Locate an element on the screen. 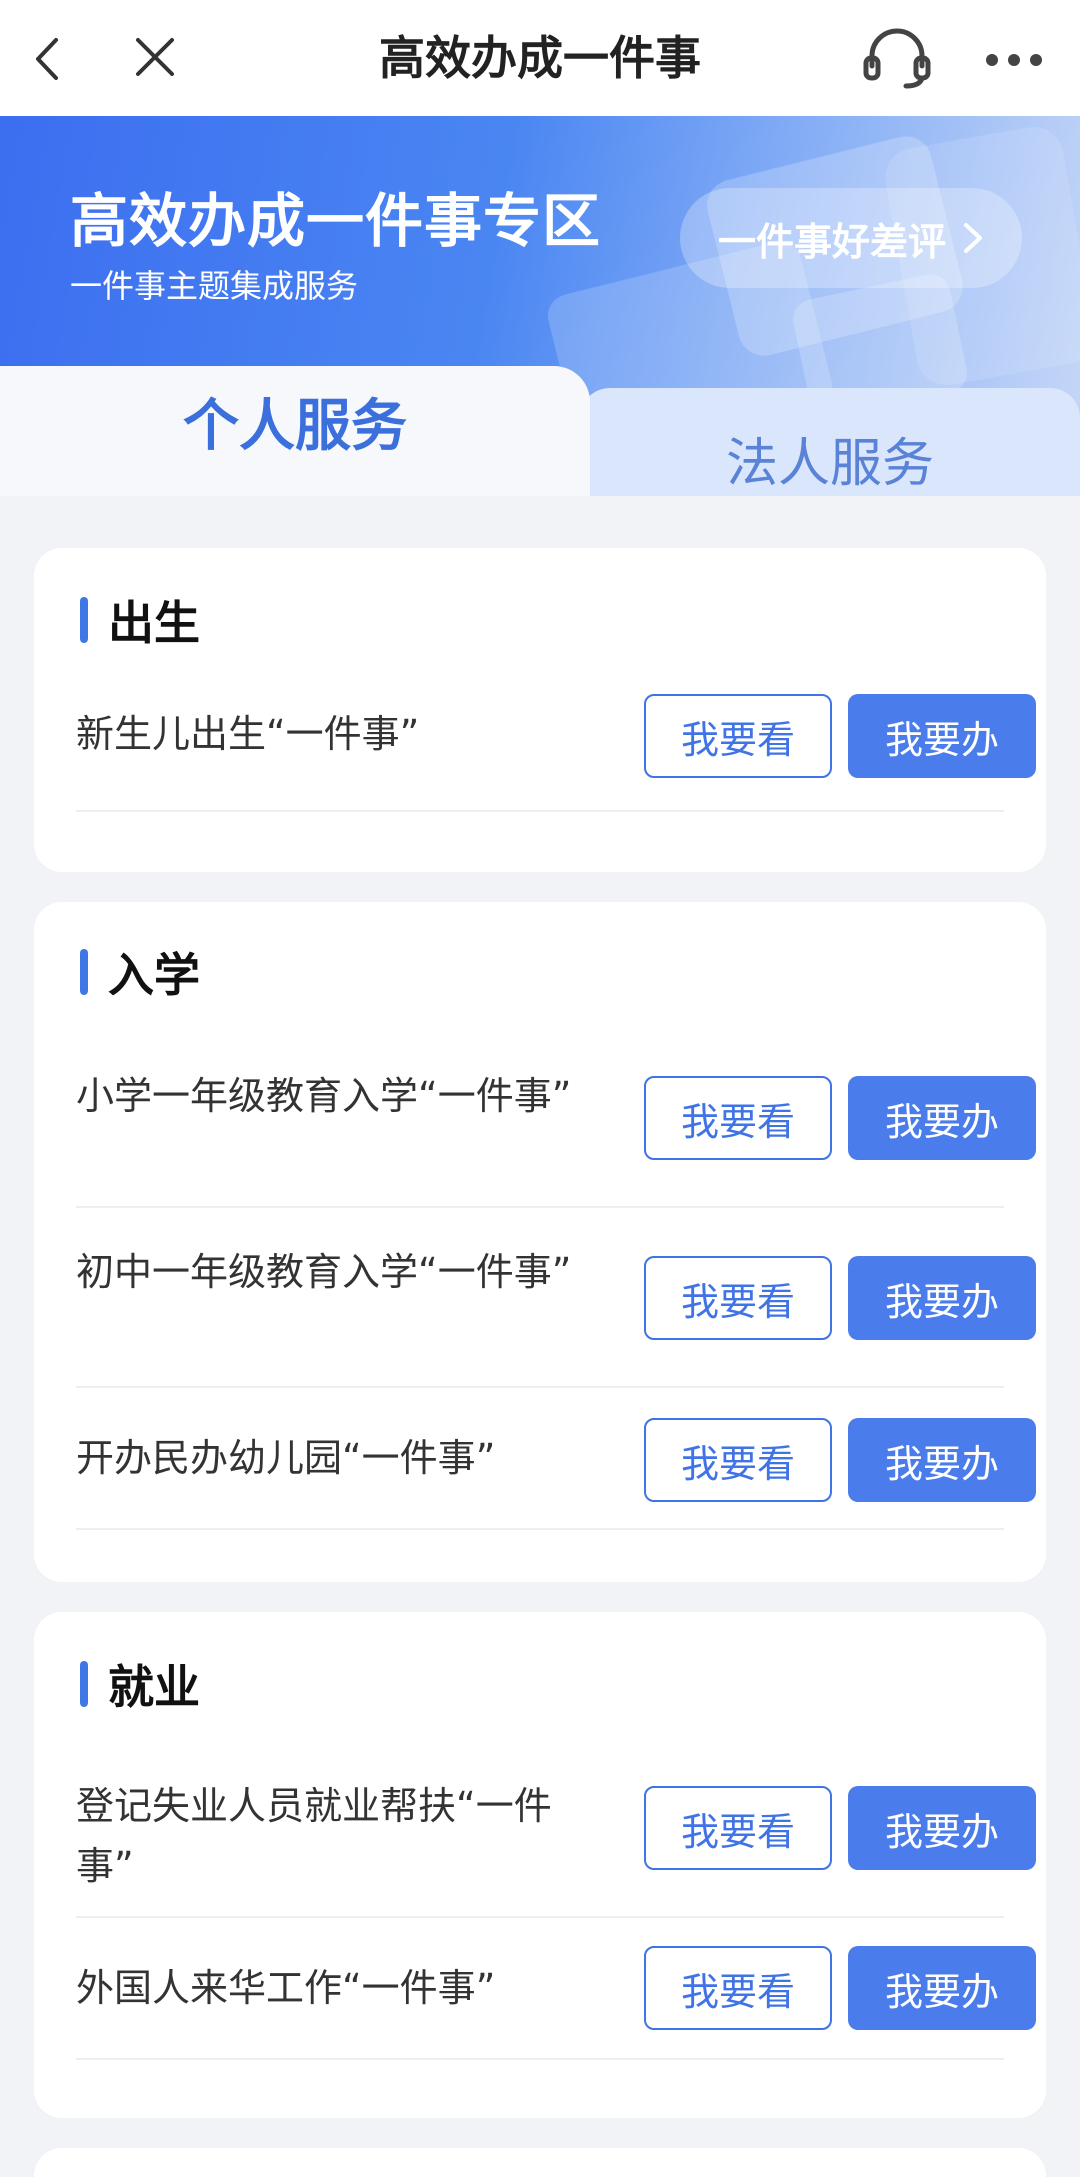 The width and height of the screenshot is (1080, 2177). tab-legal-services: 法人服务 is located at coordinates (830, 442).